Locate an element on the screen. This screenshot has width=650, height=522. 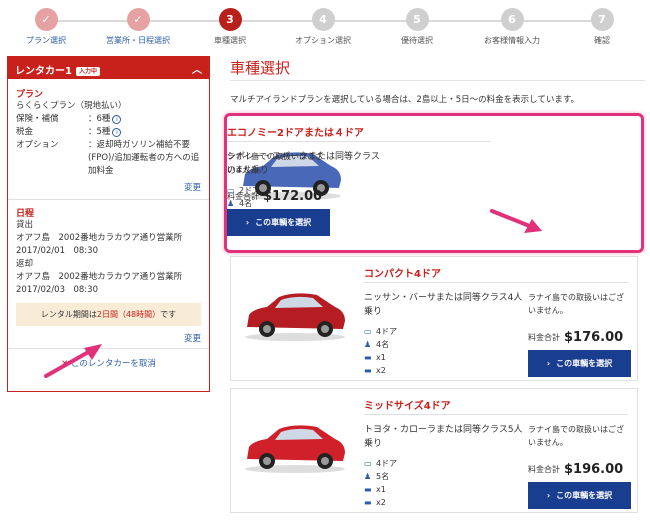
step-label: 営業所・日程選択 is located at coordinates (138, 40).